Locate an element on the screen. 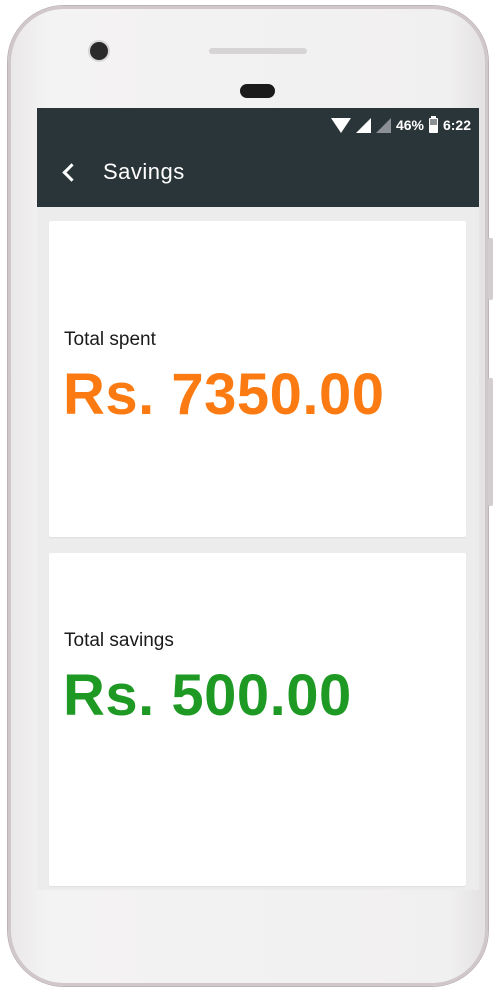 The width and height of the screenshot is (500, 993). status-bar: 46% 6:22 is located at coordinates (400, 125).